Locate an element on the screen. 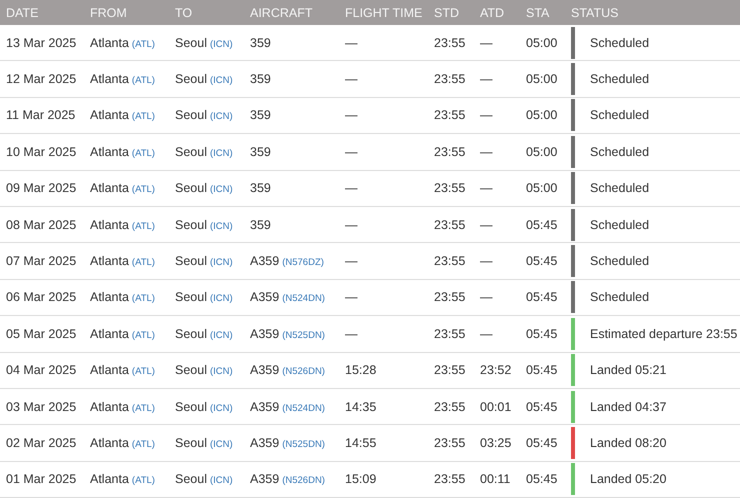  aircraft-cell: A359 (N576DZ) is located at coordinates (287, 261).